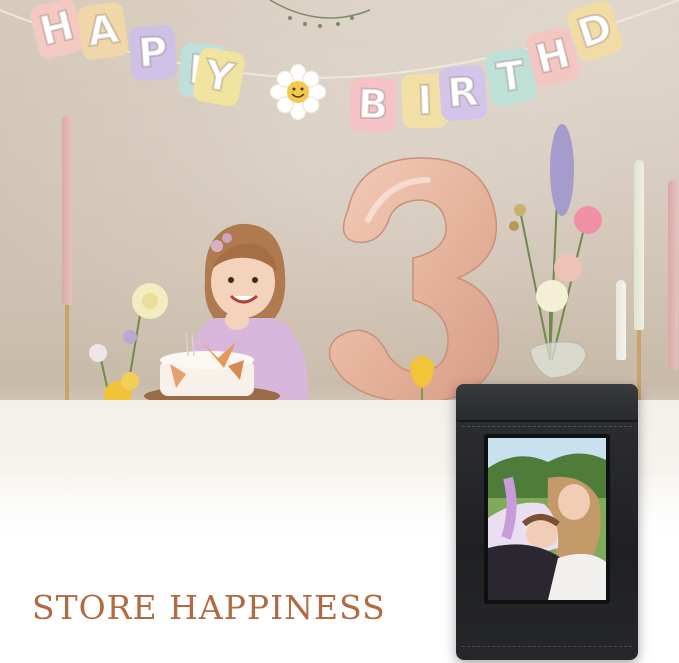 This screenshot has height=663, width=679. I want to click on taper-candle-far-right, so click(673, 275).